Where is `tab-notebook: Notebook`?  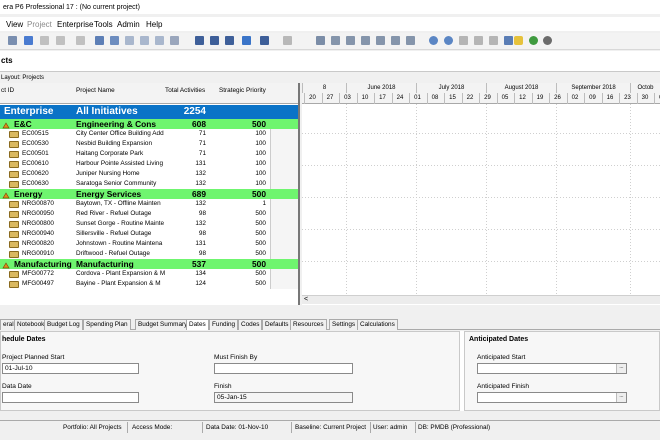
tab-notebook: Notebook is located at coordinates (31, 324).